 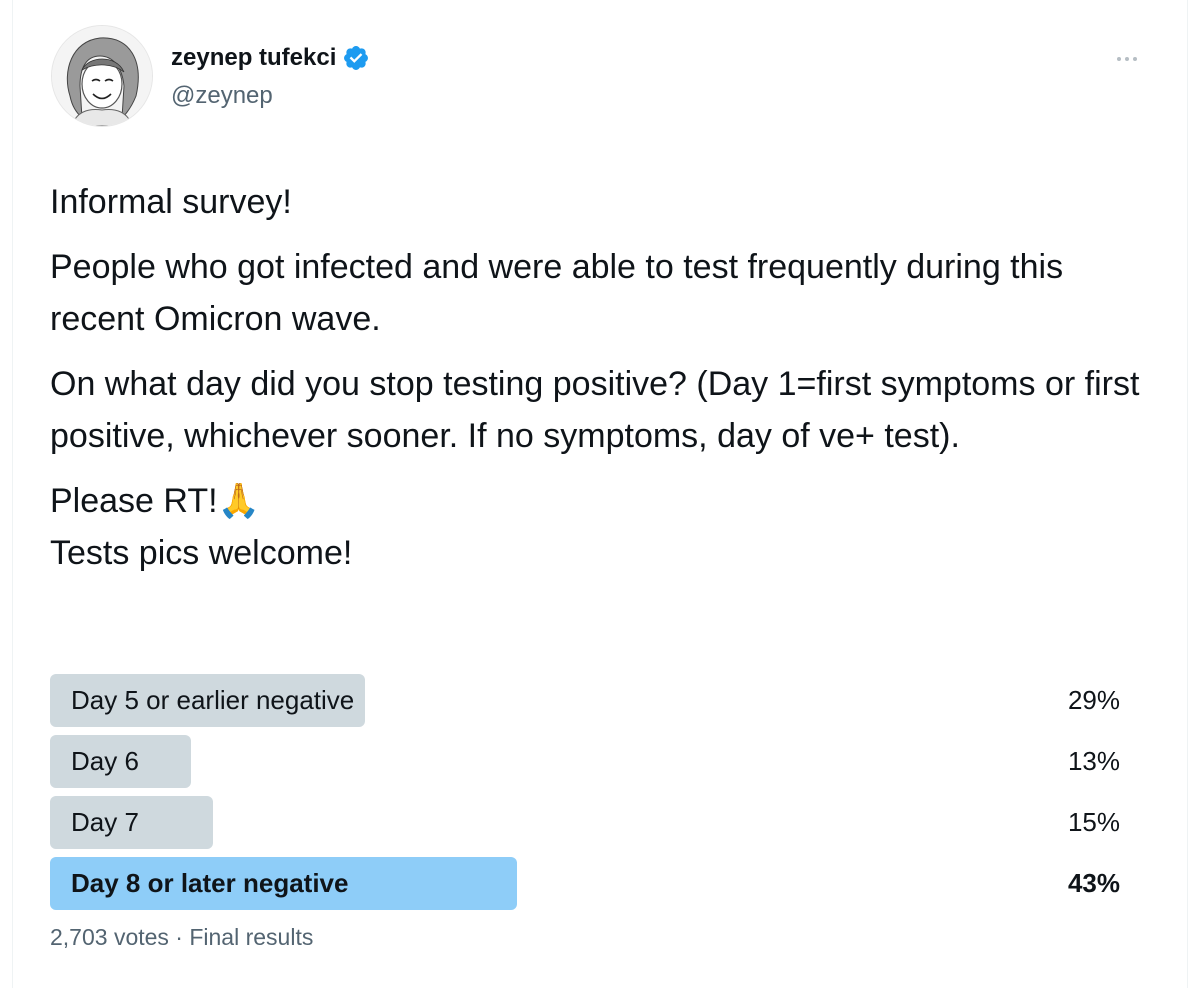 What do you see at coordinates (253, 58) in the screenshot?
I see `author-name: zeynep tufekci` at bounding box center [253, 58].